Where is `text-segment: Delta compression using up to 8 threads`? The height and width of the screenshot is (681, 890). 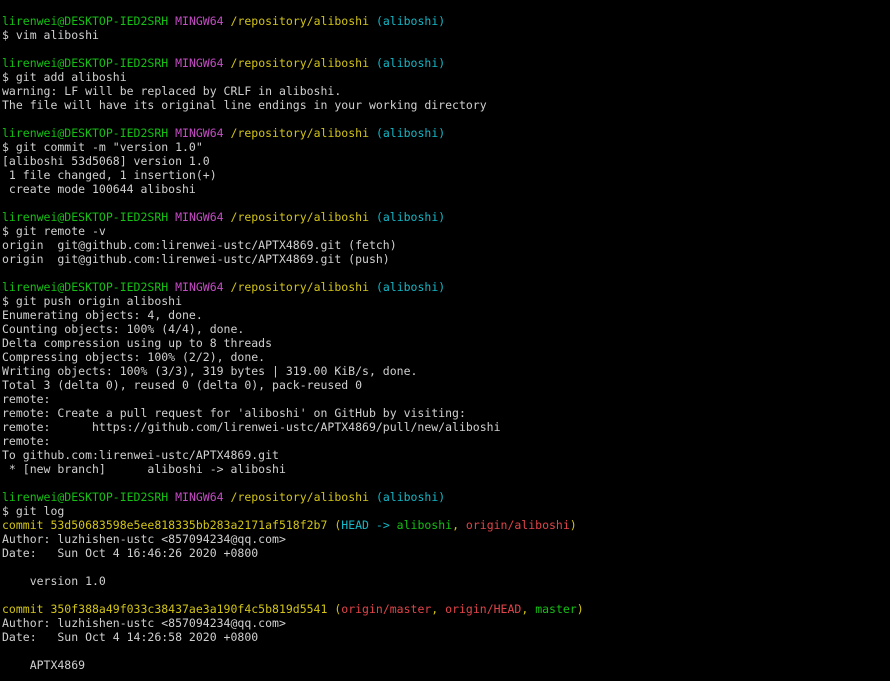 text-segment: Delta compression using up to 8 threads is located at coordinates (137, 343).